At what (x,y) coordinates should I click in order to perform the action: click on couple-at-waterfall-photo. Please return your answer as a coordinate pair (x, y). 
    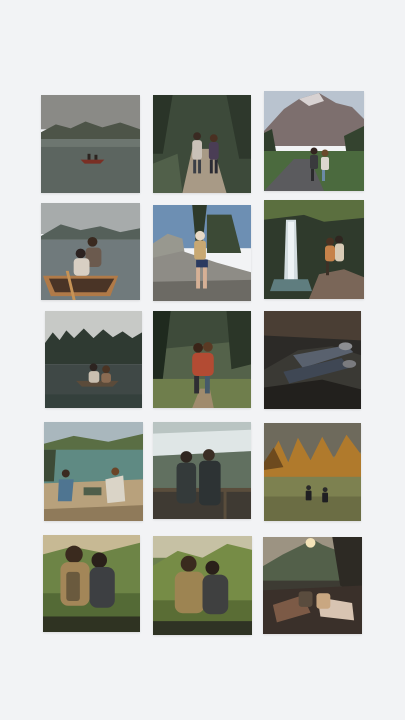
    Looking at the image, I should click on (314, 249).